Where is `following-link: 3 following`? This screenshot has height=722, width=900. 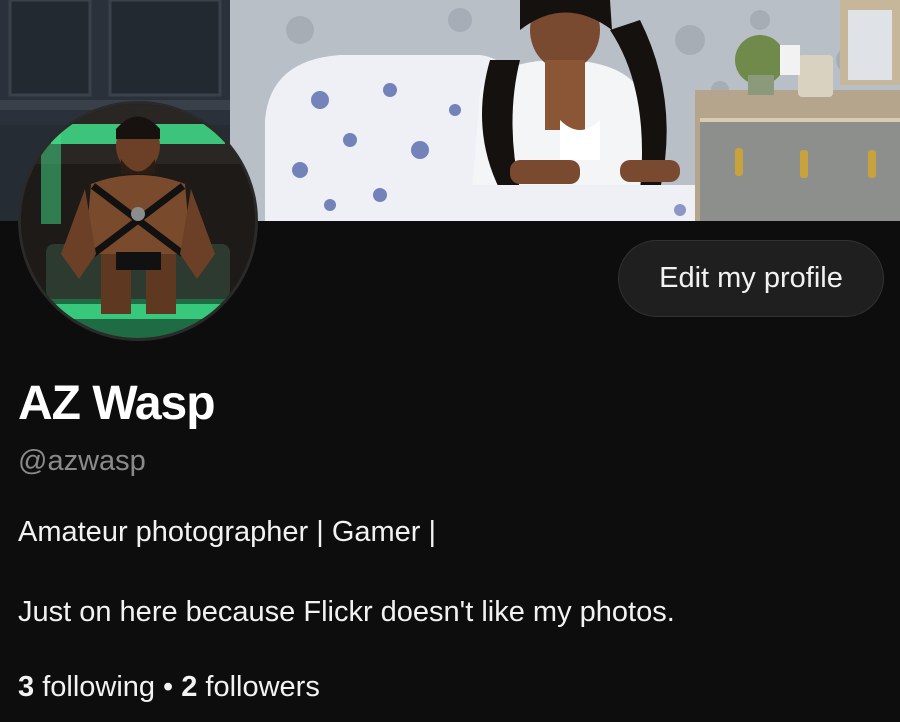
following-link: 3 following is located at coordinates (86, 687).